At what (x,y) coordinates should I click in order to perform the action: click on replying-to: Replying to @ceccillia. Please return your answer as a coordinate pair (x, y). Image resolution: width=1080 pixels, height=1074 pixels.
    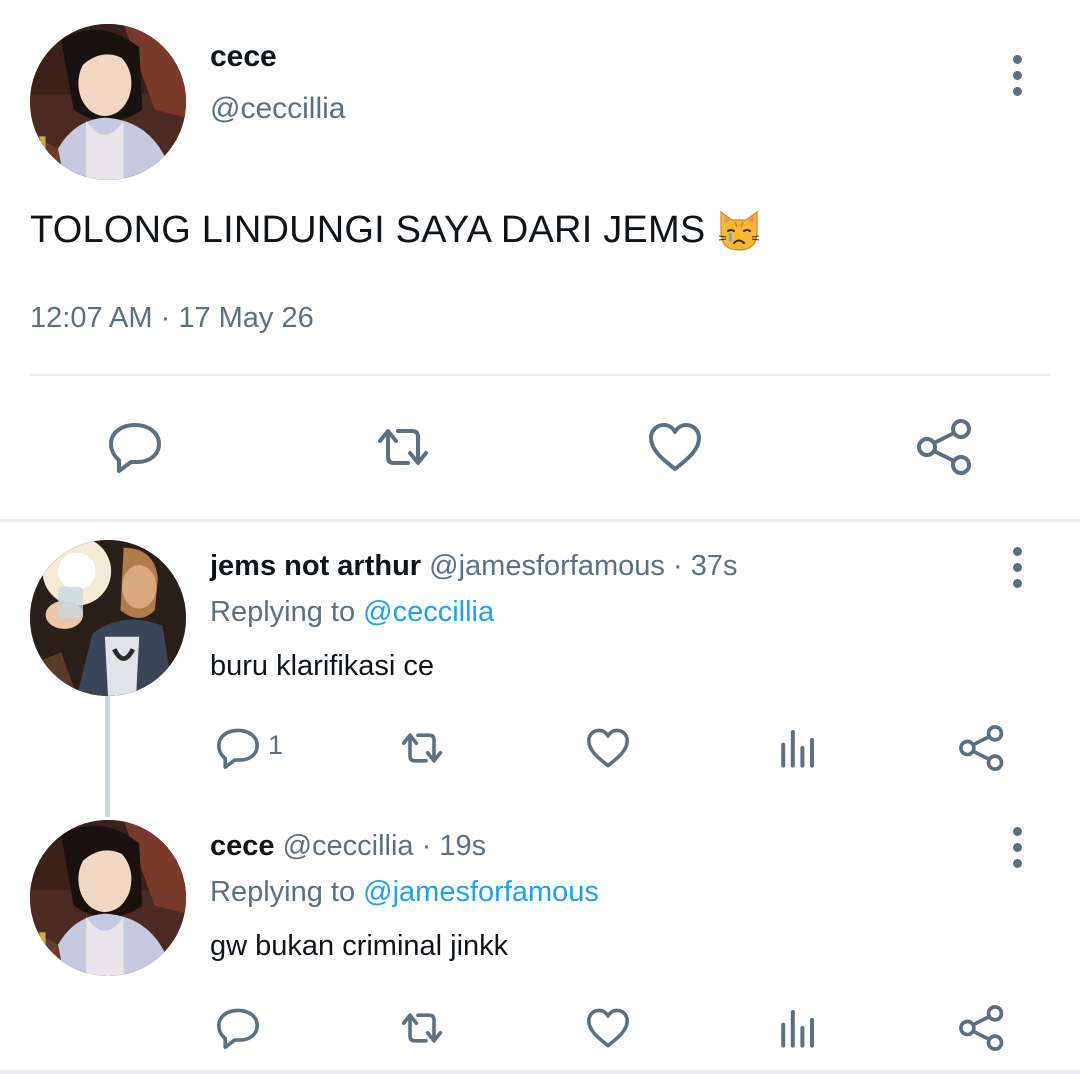
    Looking at the image, I should click on (352, 612).